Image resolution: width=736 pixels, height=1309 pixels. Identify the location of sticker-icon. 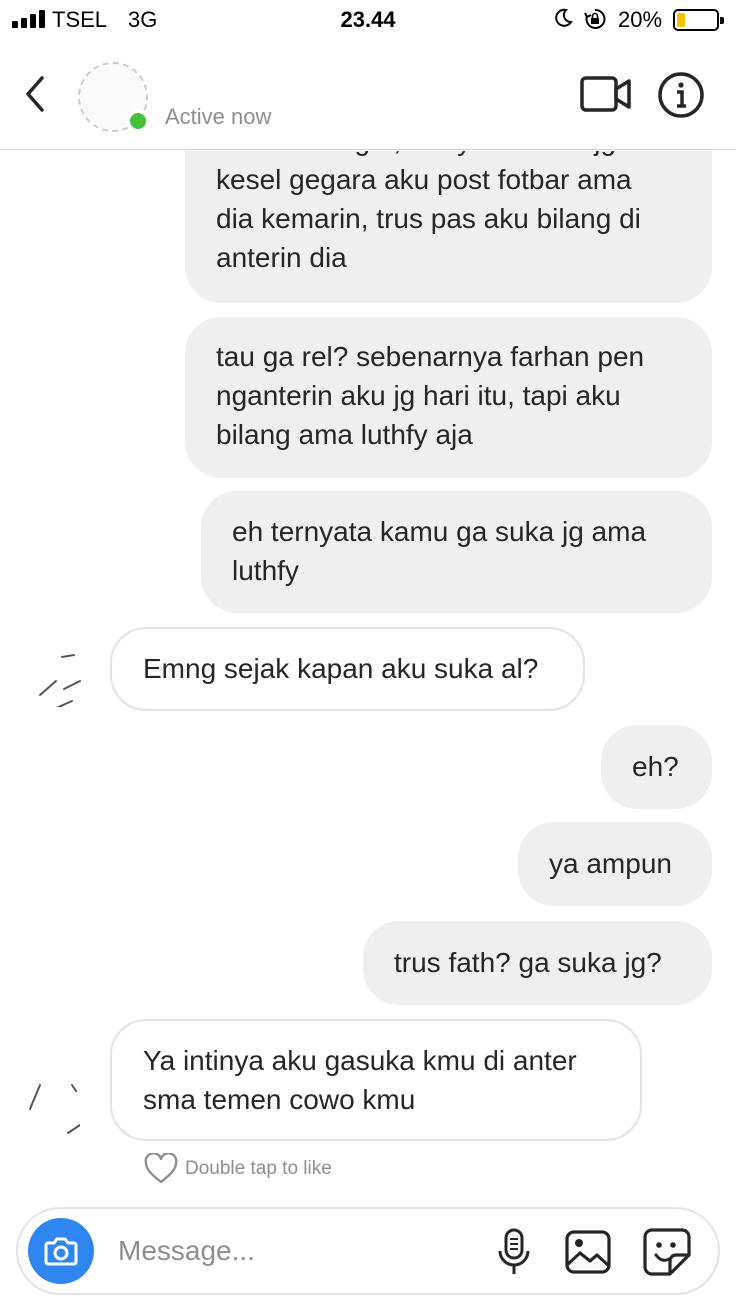
(667, 1252).